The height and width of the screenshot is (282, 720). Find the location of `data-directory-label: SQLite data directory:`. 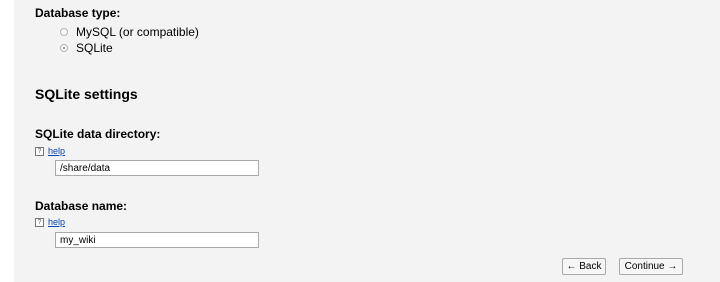

data-directory-label: SQLite data directory: is located at coordinates (98, 134).